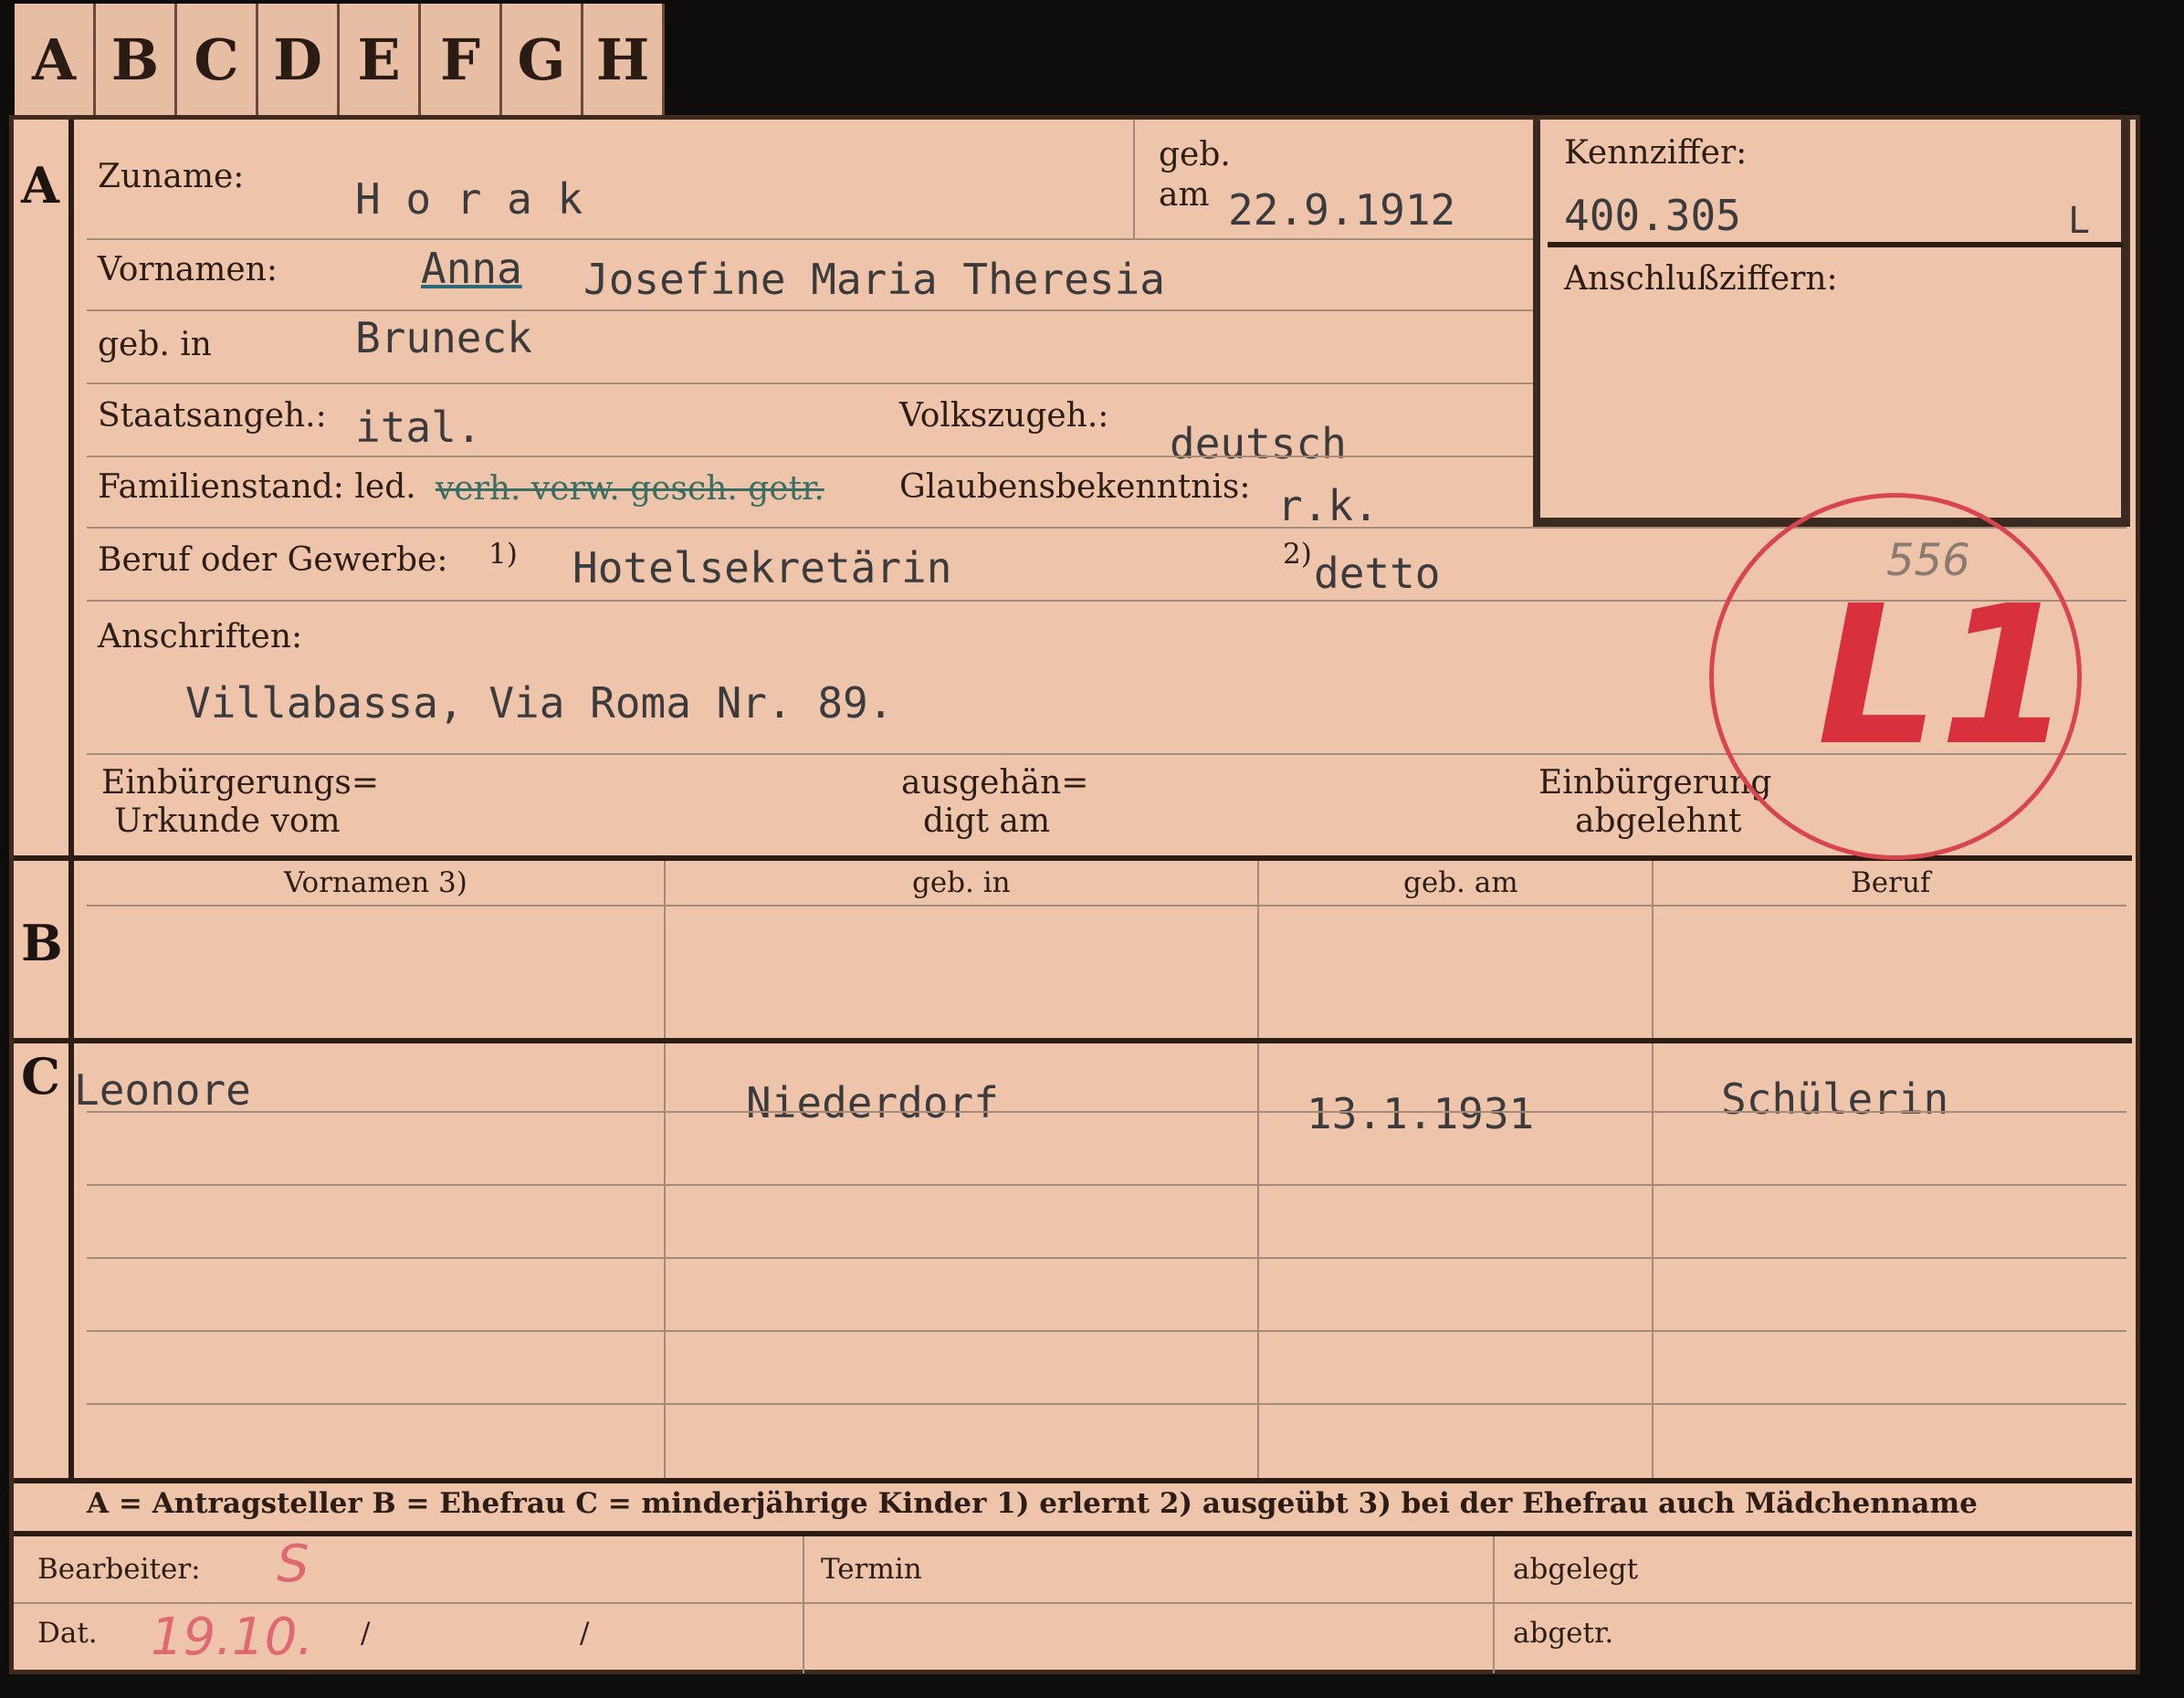 Image resolution: width=2184 pixels, height=1698 pixels. What do you see at coordinates (1652, 216) in the screenshot?
I see `kennziffer-value: 400.305` at bounding box center [1652, 216].